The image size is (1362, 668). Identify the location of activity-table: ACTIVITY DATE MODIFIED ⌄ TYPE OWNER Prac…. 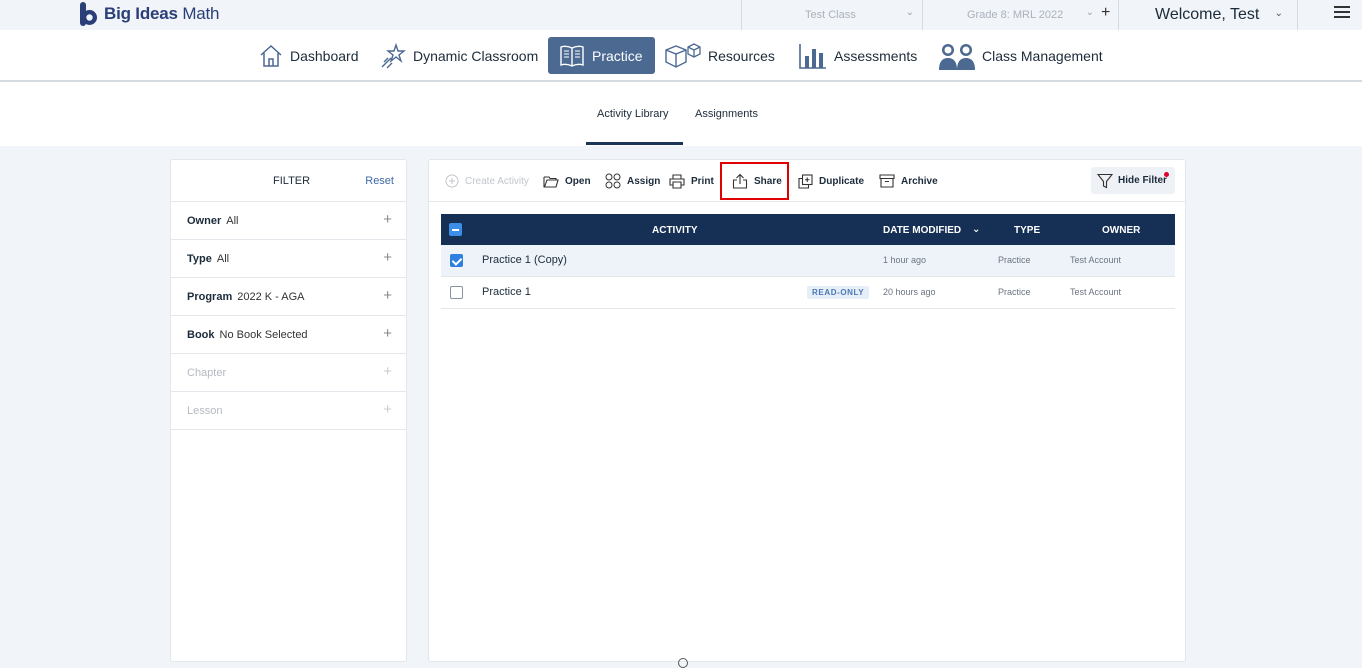
(808, 261).